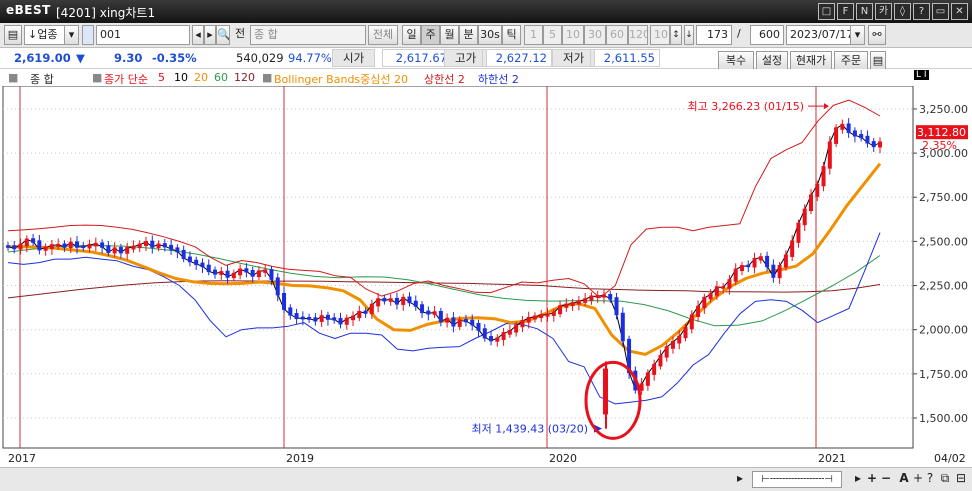 This screenshot has height=491, width=972. What do you see at coordinates (872, 479) in the screenshot?
I see `zoom-in-icon: +` at bounding box center [872, 479].